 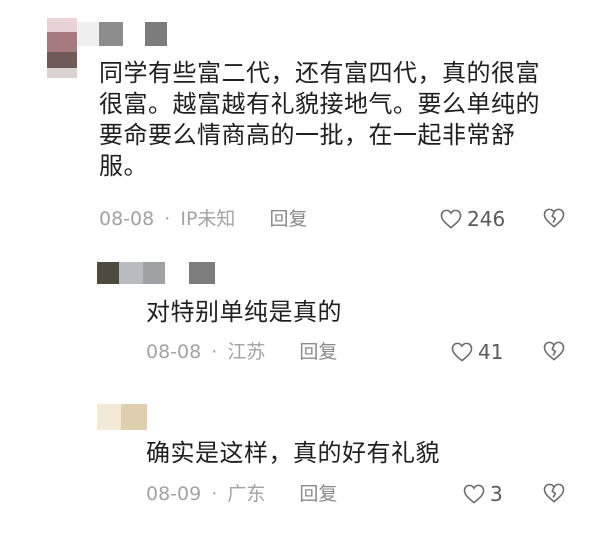 What do you see at coordinates (246, 352) in the screenshot?
I see `comment-location: 江苏` at bounding box center [246, 352].